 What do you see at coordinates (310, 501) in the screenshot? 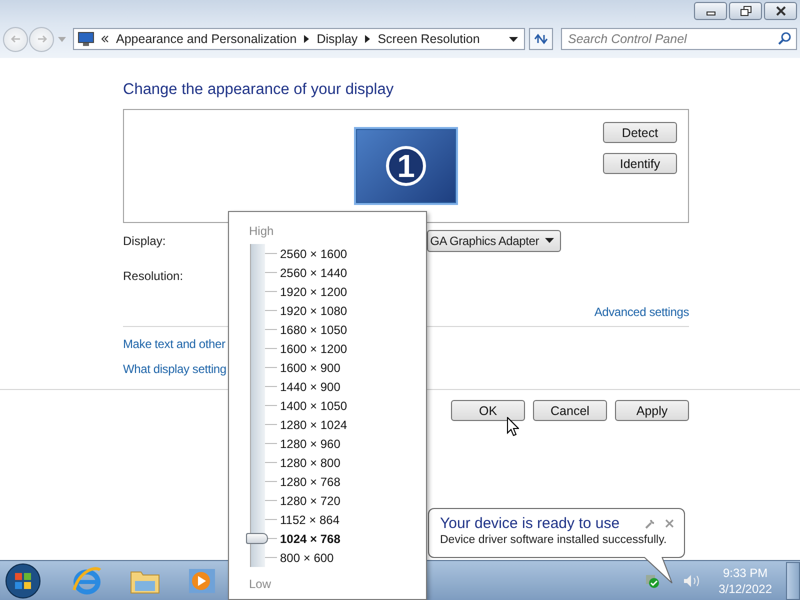
I see `resolution-option: 1280 × 720` at bounding box center [310, 501].